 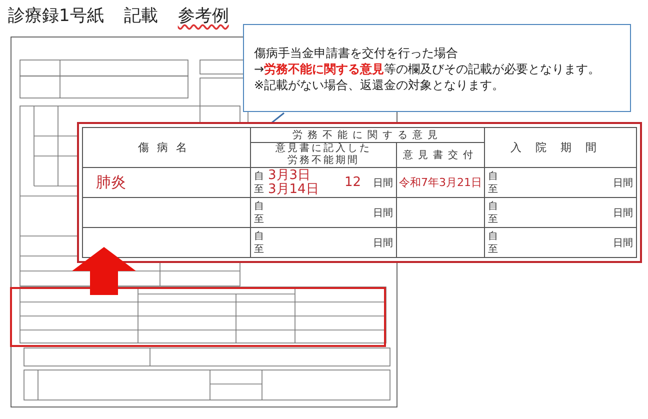 What do you see at coordinates (166, 147) in the screenshot?
I see `column-header: 傷病名` at bounding box center [166, 147].